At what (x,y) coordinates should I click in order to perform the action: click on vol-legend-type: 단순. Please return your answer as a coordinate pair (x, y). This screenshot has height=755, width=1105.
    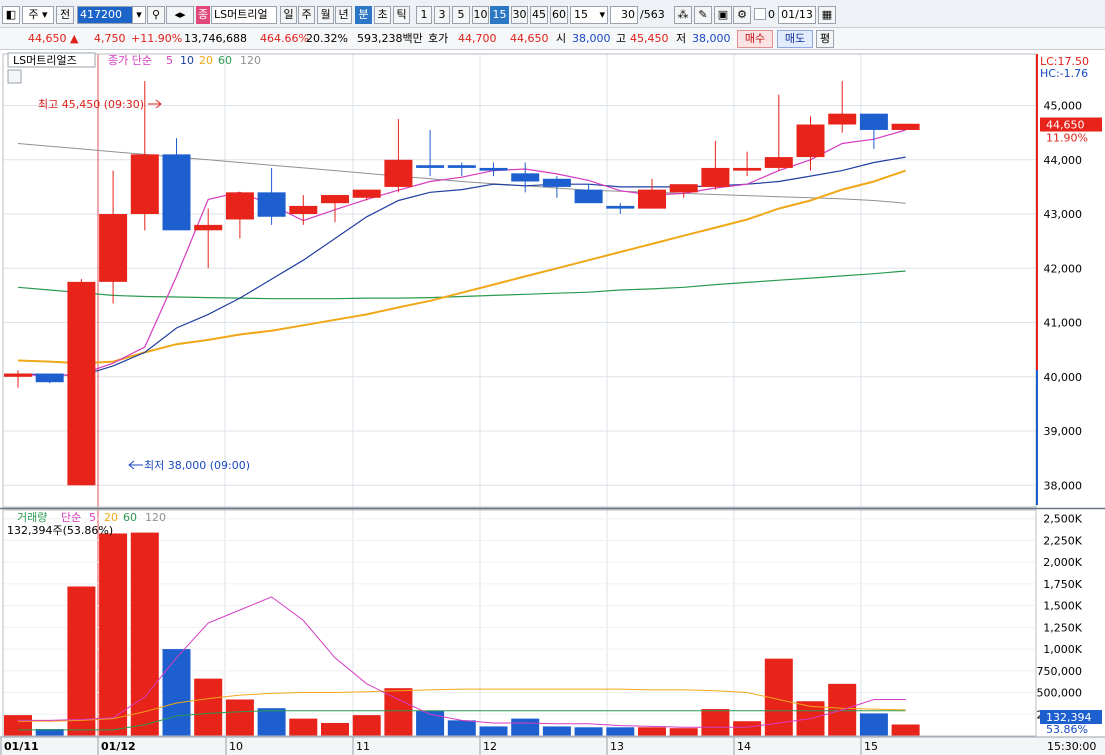
    Looking at the image, I should click on (71, 517).